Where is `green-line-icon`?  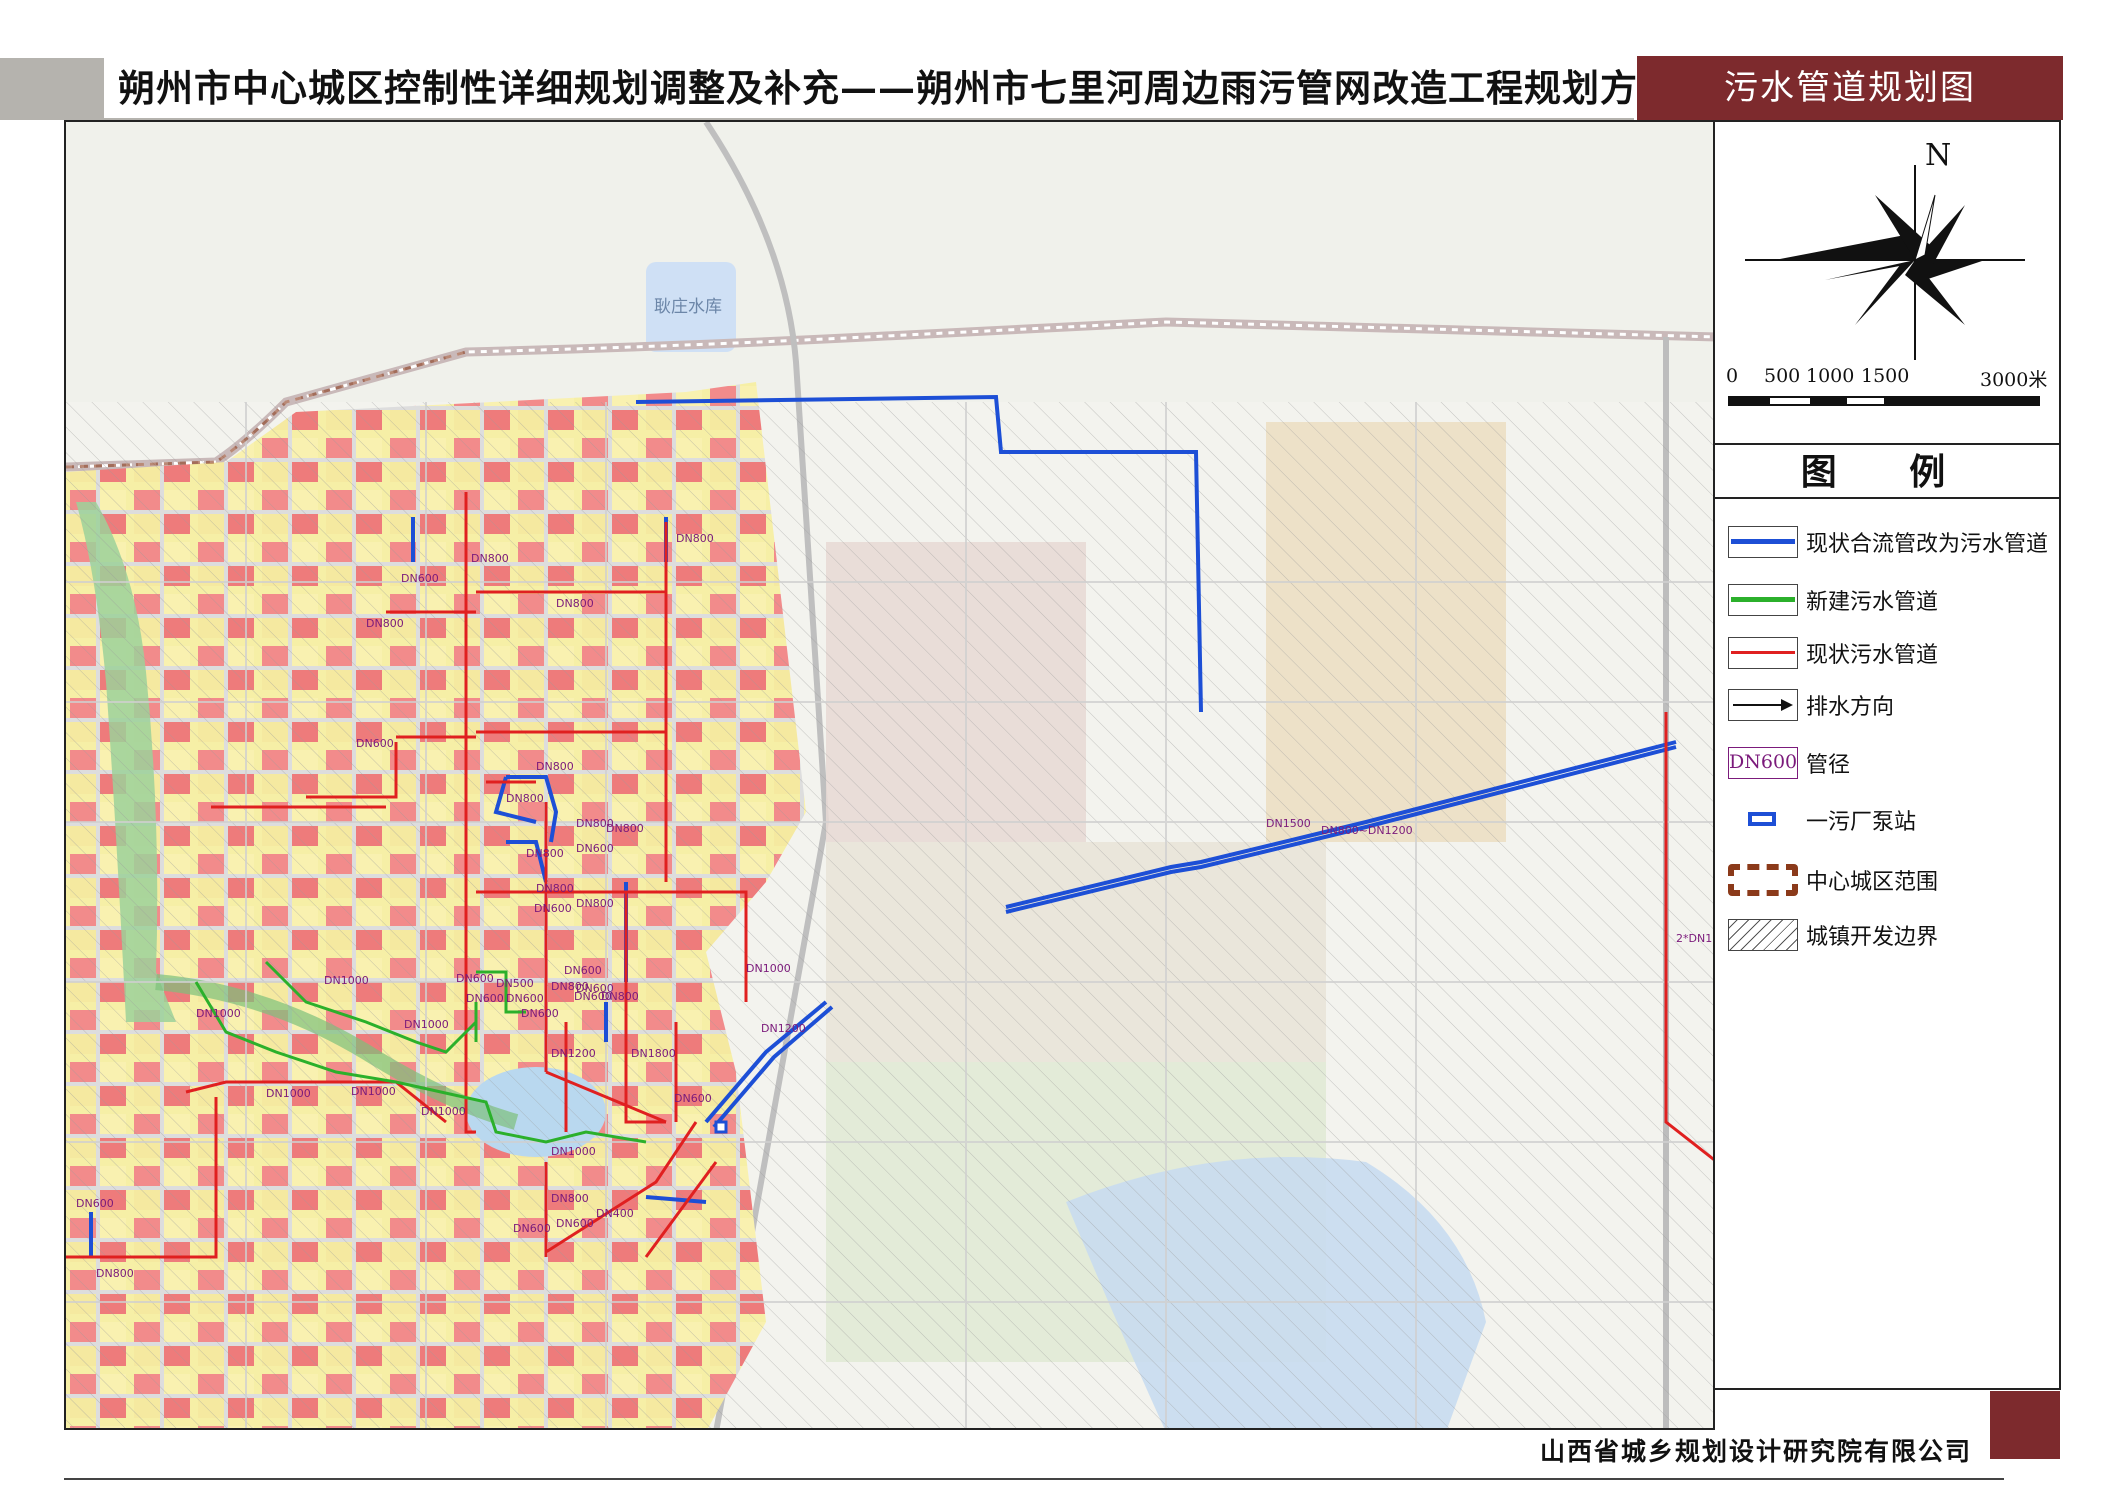 green-line-icon is located at coordinates (1763, 600).